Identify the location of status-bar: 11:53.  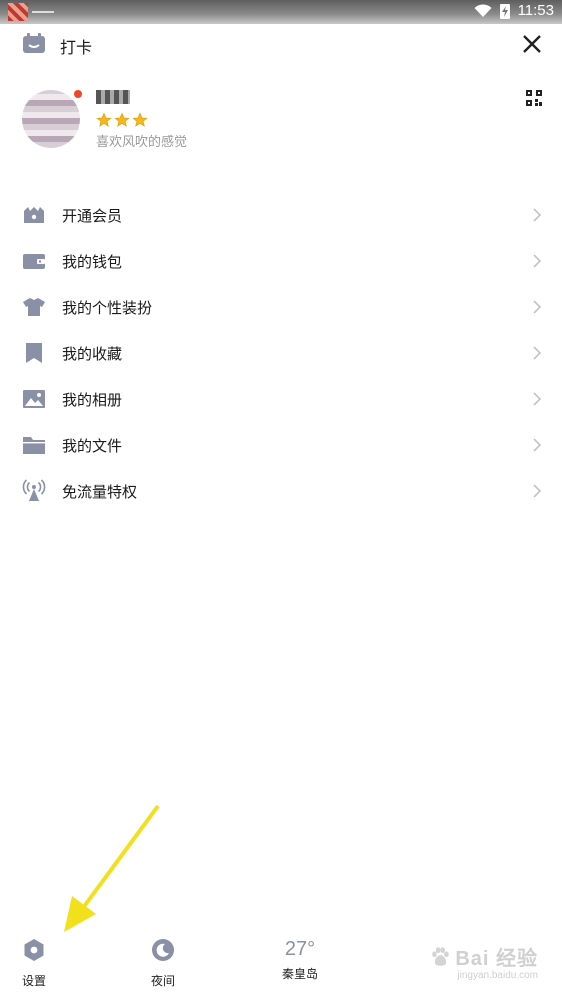
(281, 12).